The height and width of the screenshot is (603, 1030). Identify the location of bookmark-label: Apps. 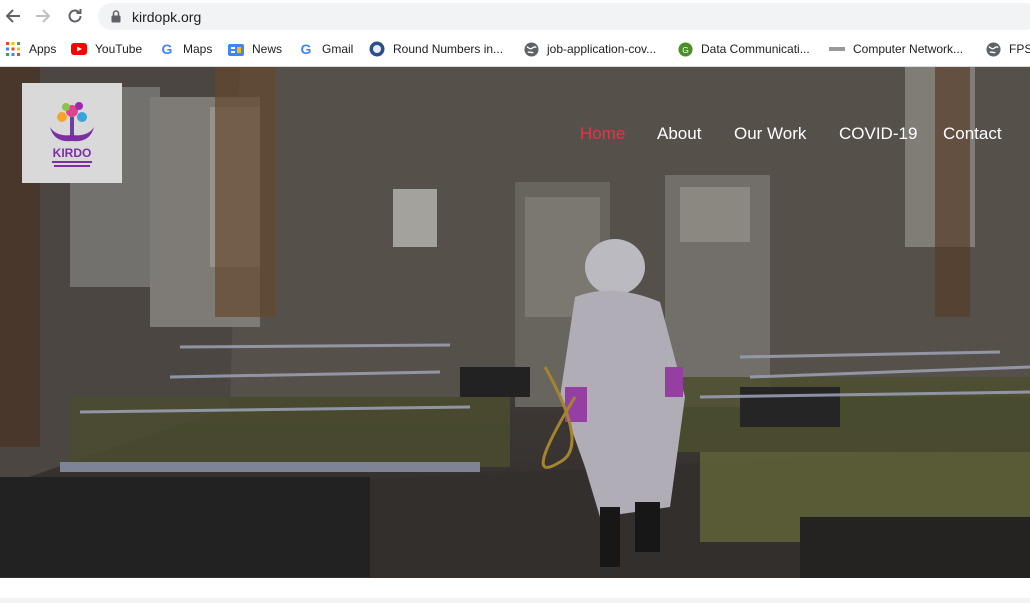
(43, 49).